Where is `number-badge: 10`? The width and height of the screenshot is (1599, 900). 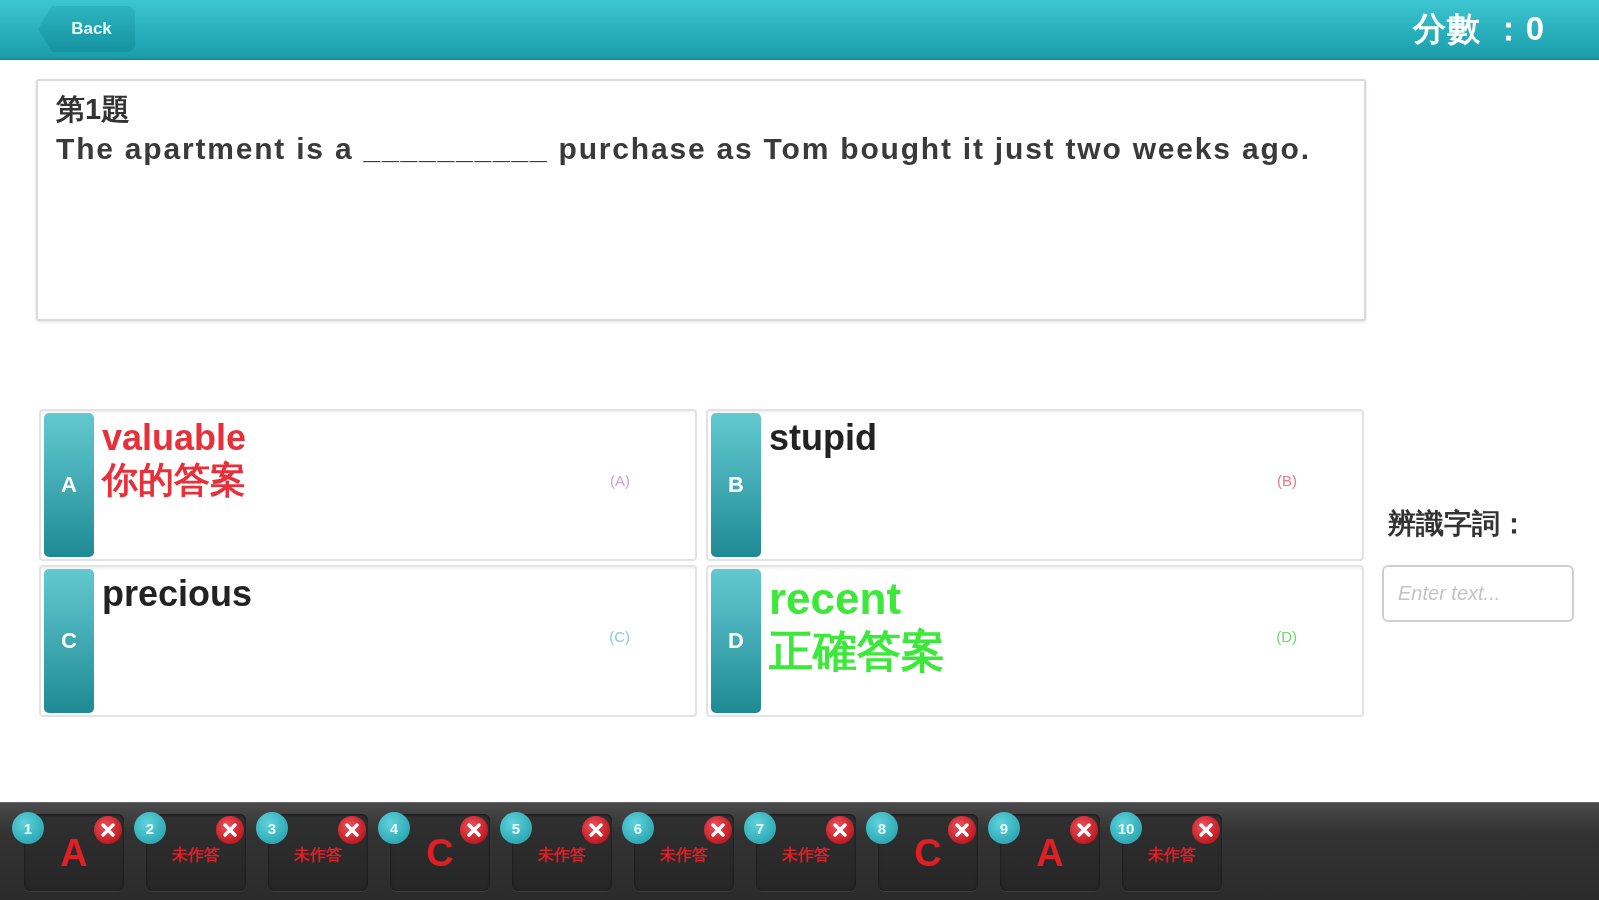 number-badge: 10 is located at coordinates (1126, 828).